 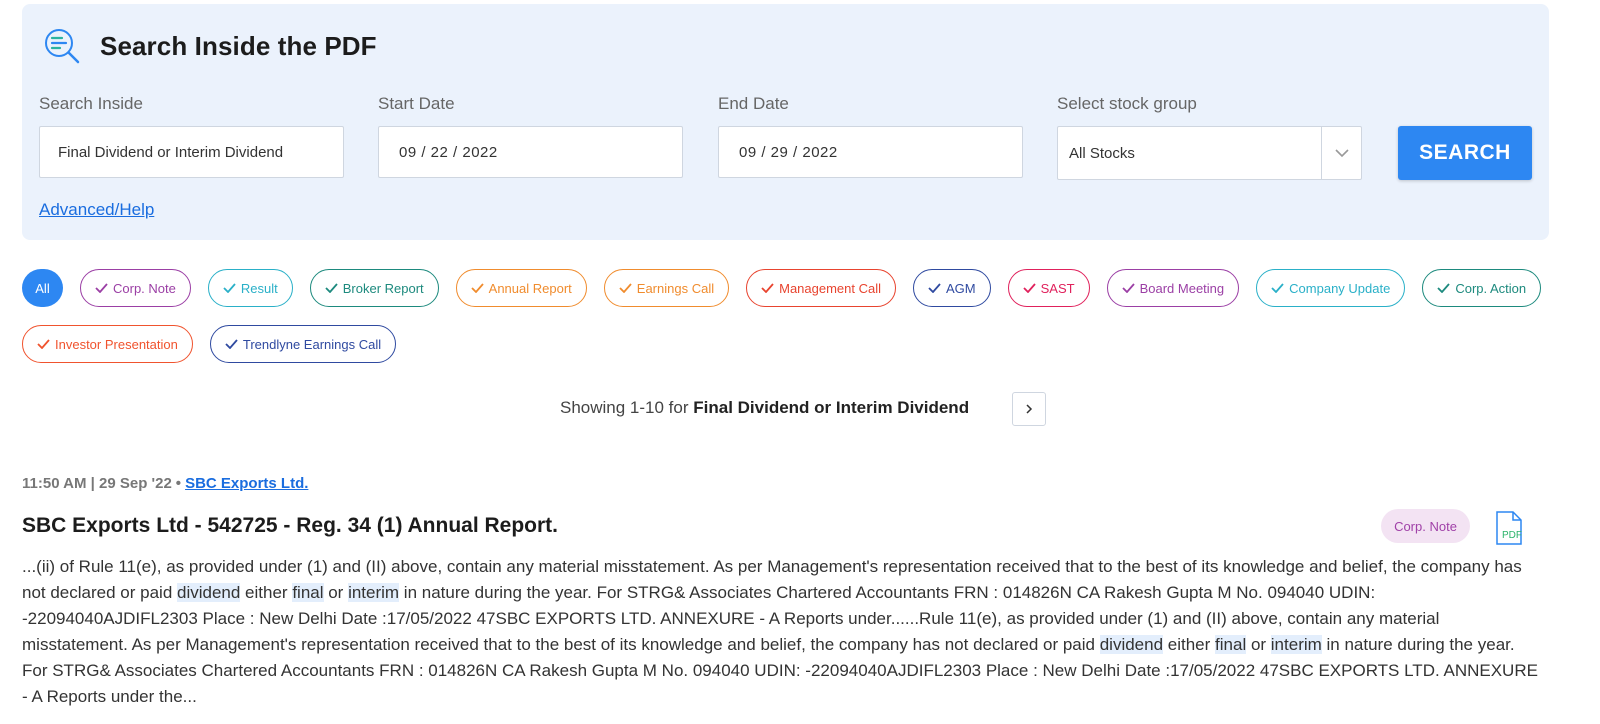 I want to click on search-inside-label: Search Inside, so click(x=91, y=103).